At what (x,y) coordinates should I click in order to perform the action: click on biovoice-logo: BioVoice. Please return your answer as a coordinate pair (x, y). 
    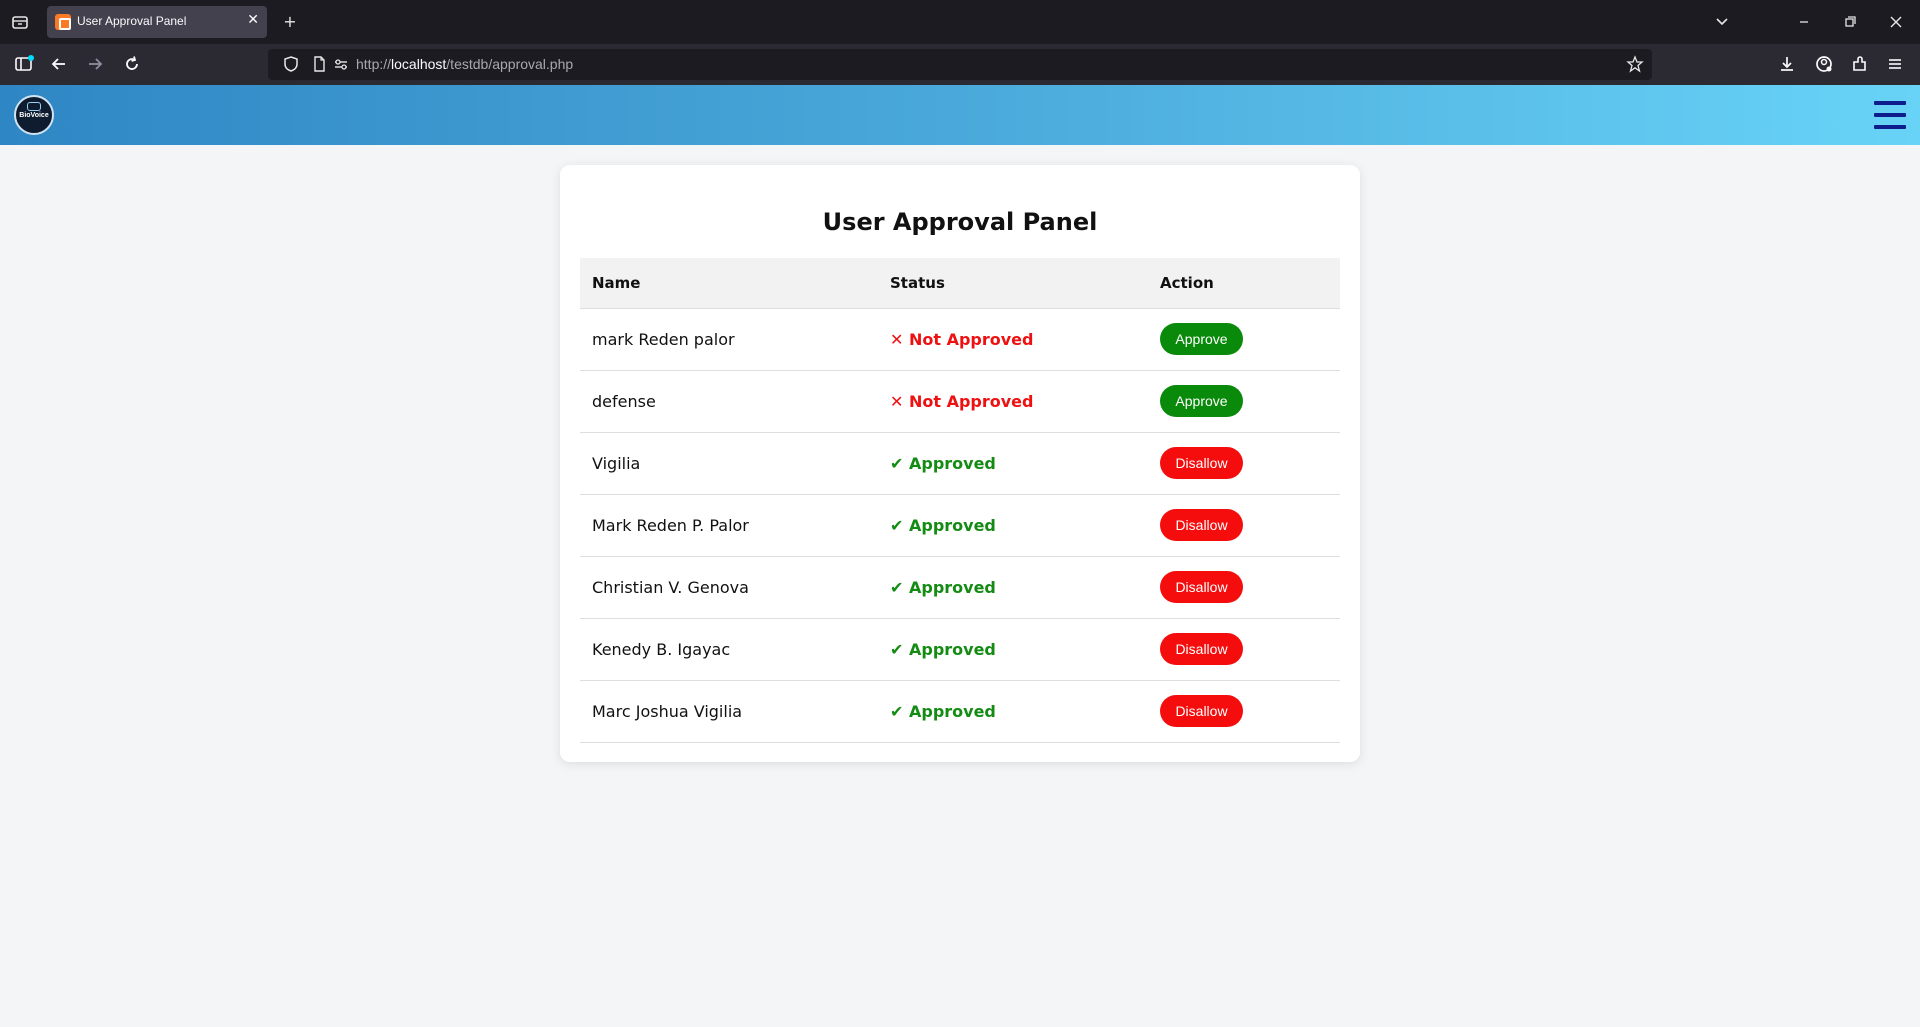
    Looking at the image, I should click on (34, 115).